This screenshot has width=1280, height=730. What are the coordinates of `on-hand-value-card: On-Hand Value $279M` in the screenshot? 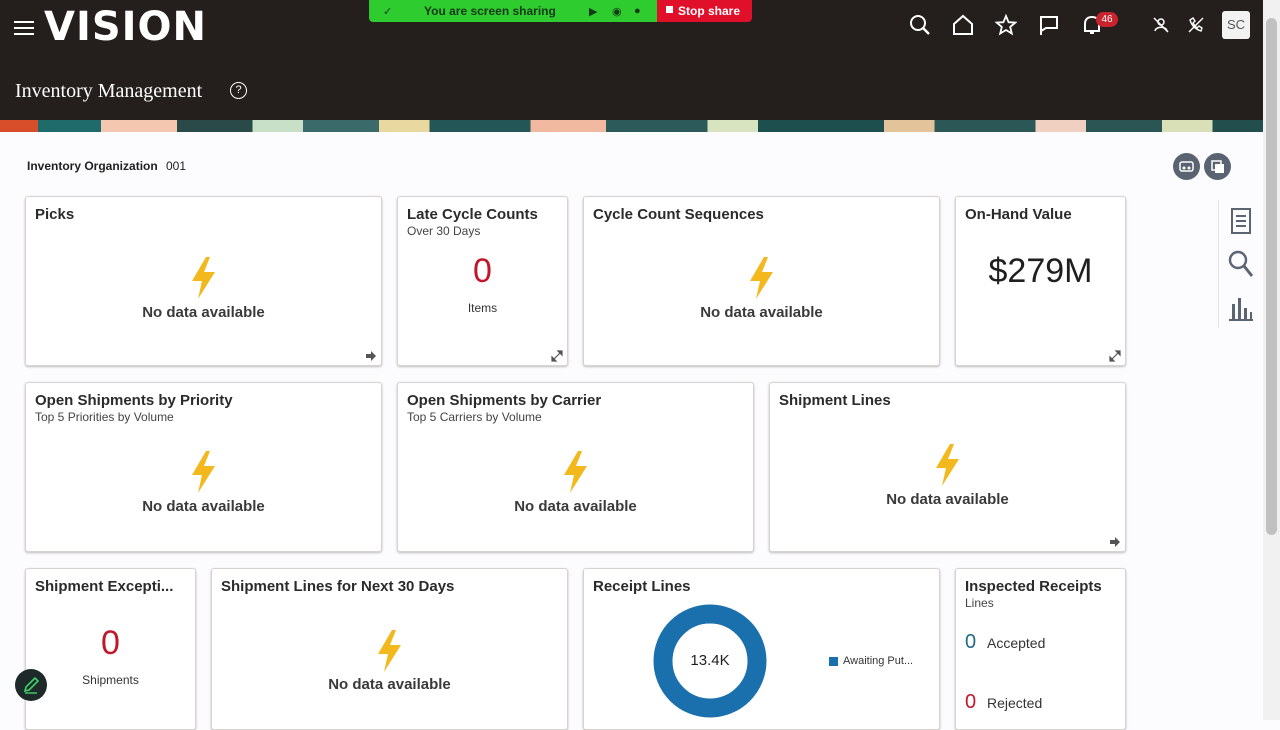 It's located at (1040, 281).